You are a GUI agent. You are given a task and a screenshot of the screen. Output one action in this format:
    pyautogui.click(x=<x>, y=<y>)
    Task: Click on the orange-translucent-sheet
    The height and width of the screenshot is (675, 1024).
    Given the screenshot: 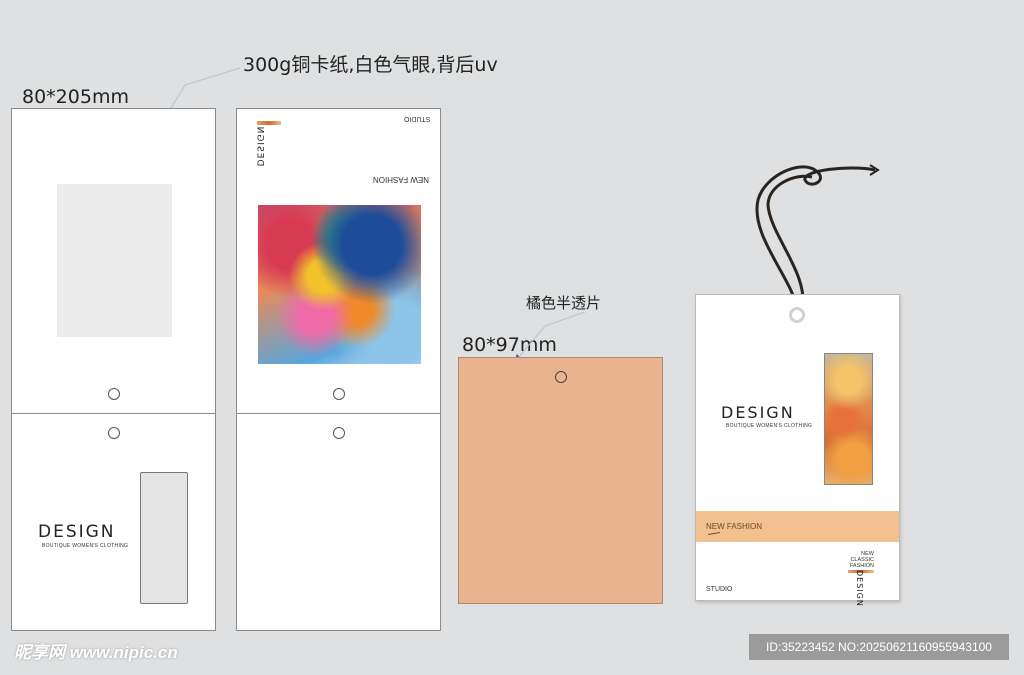 What is the action you would take?
    pyautogui.click(x=560, y=480)
    